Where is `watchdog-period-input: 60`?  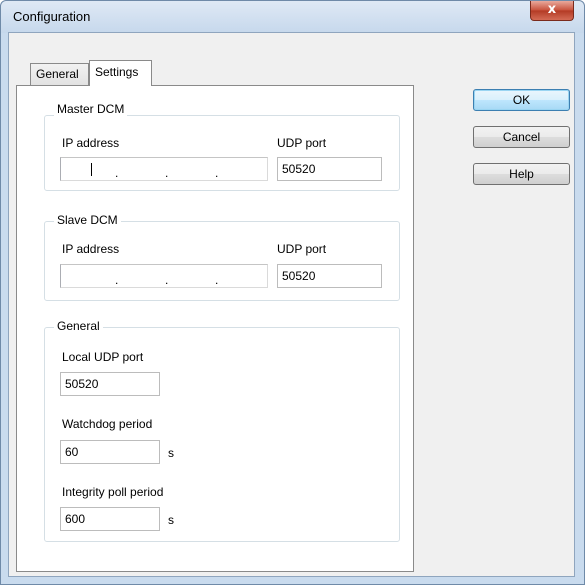
watchdog-period-input: 60 is located at coordinates (110, 452).